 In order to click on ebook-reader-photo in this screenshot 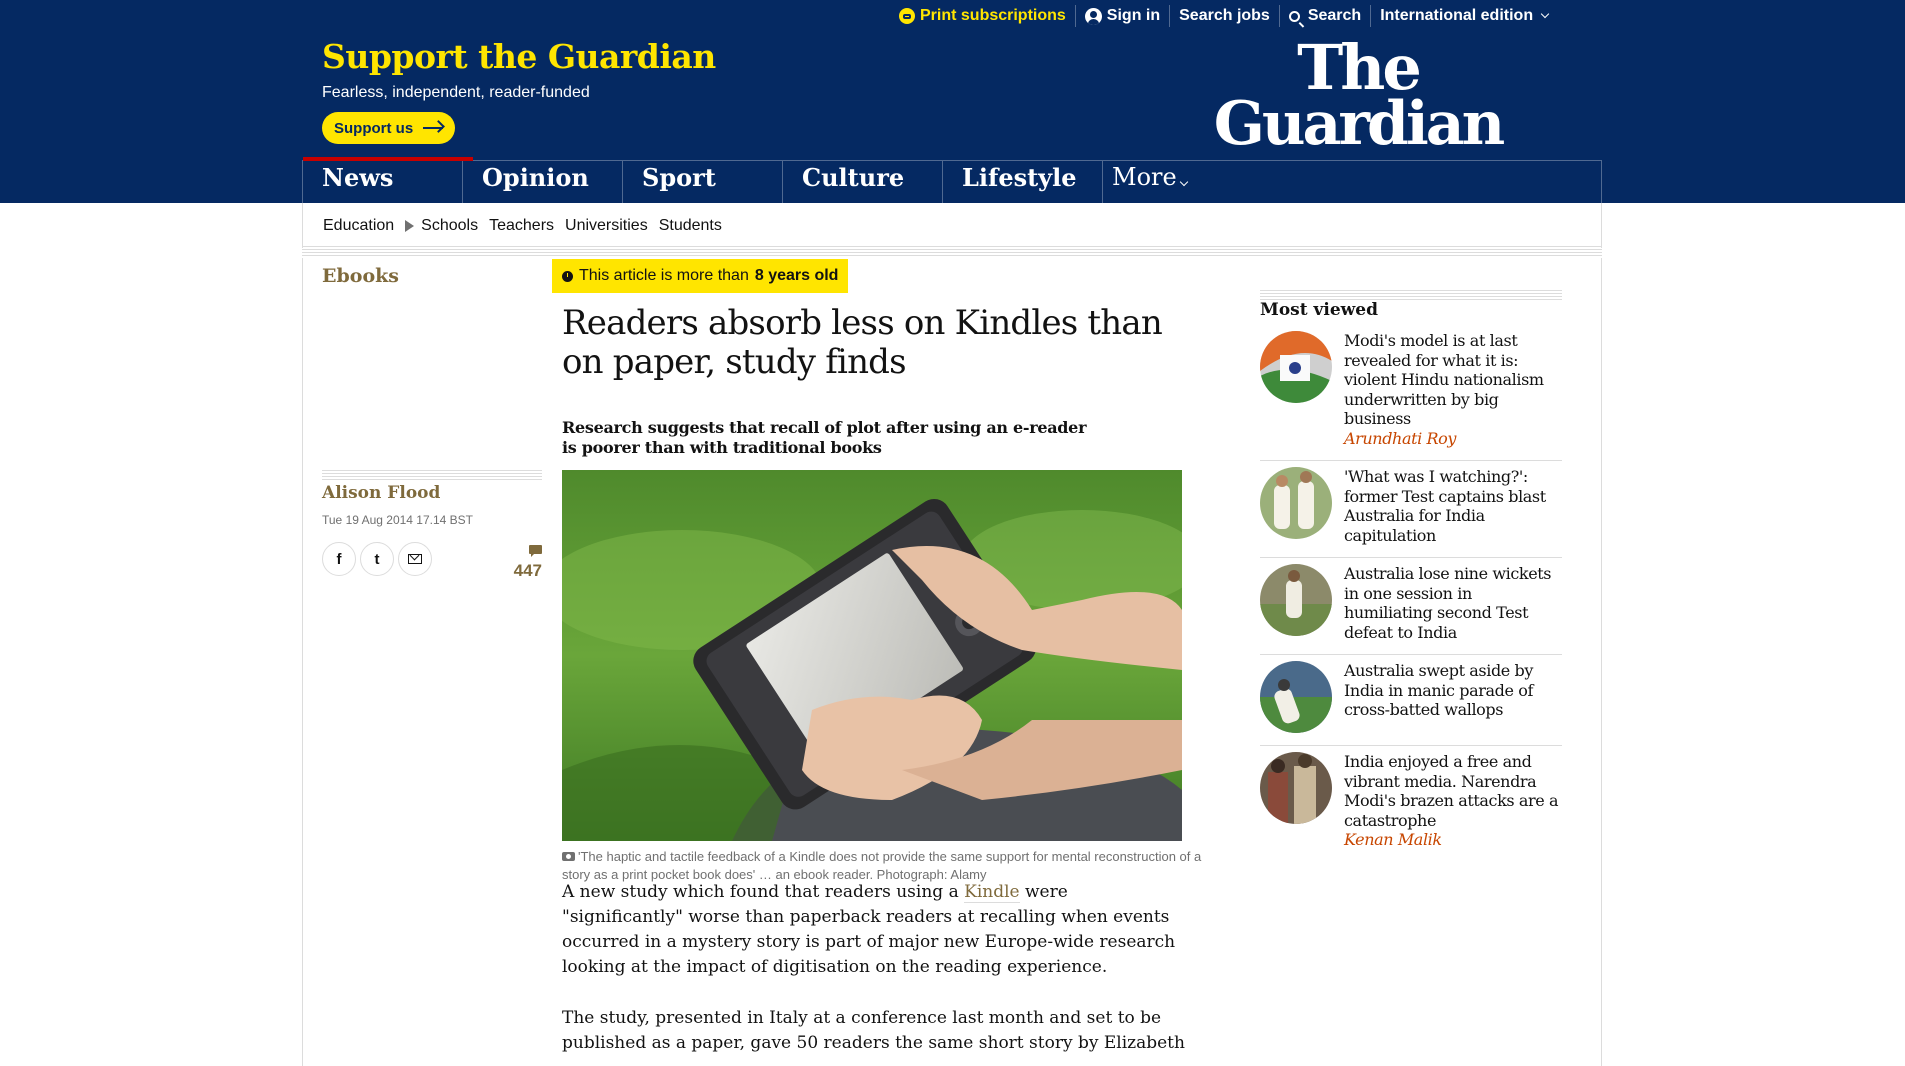, I will do `click(872, 655)`.